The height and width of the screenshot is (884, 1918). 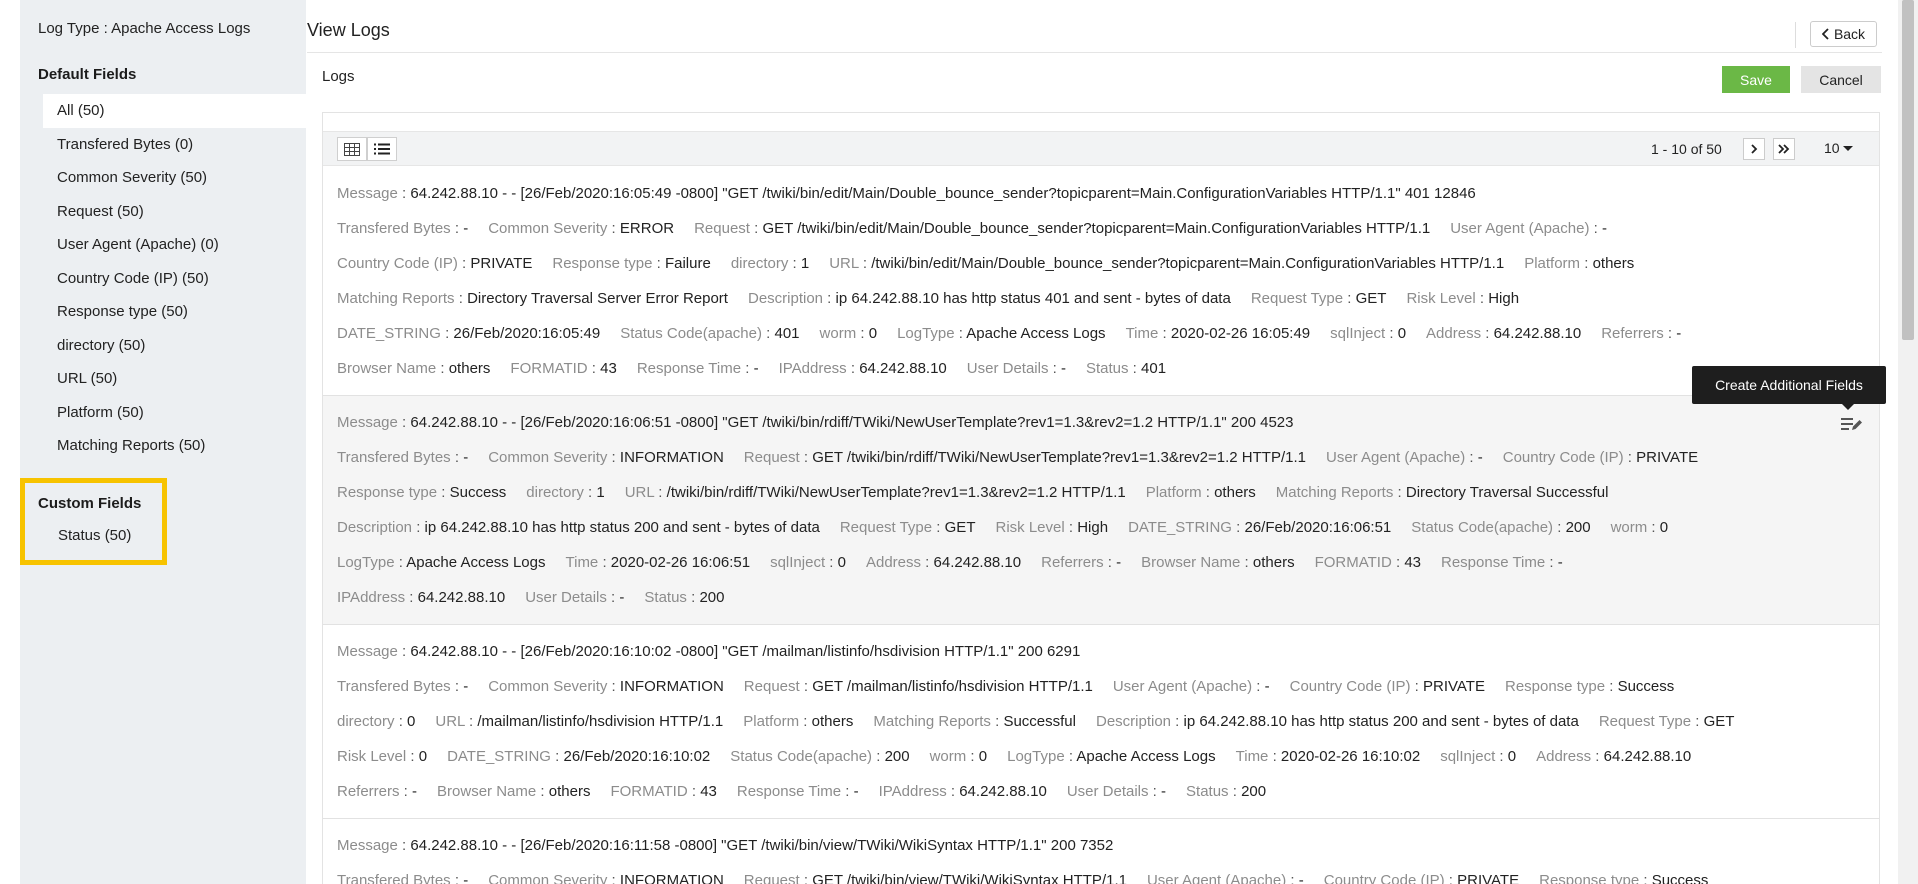 I want to click on log-field-value: 64.242.88.10, so click(x=903, y=368).